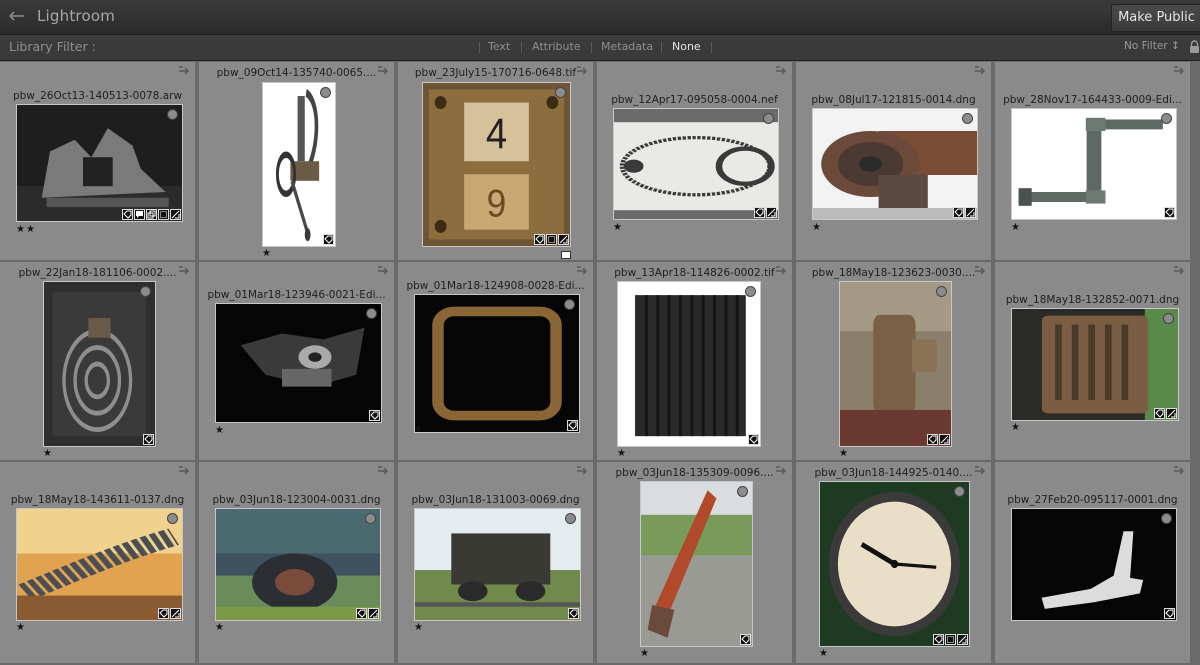  I want to click on make-public-button: Make Public, so click(1155, 18).